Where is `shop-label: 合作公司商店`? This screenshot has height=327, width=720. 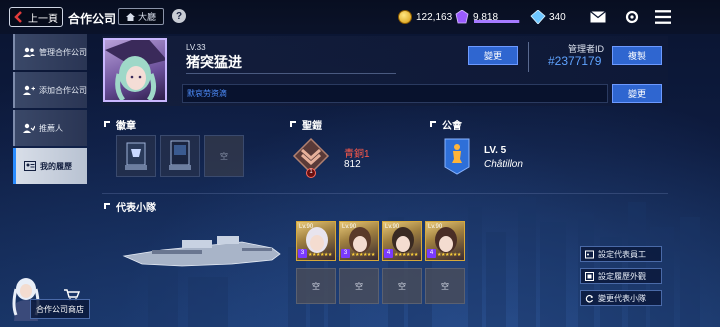 shop-label: 合作公司商店 is located at coordinates (60, 309).